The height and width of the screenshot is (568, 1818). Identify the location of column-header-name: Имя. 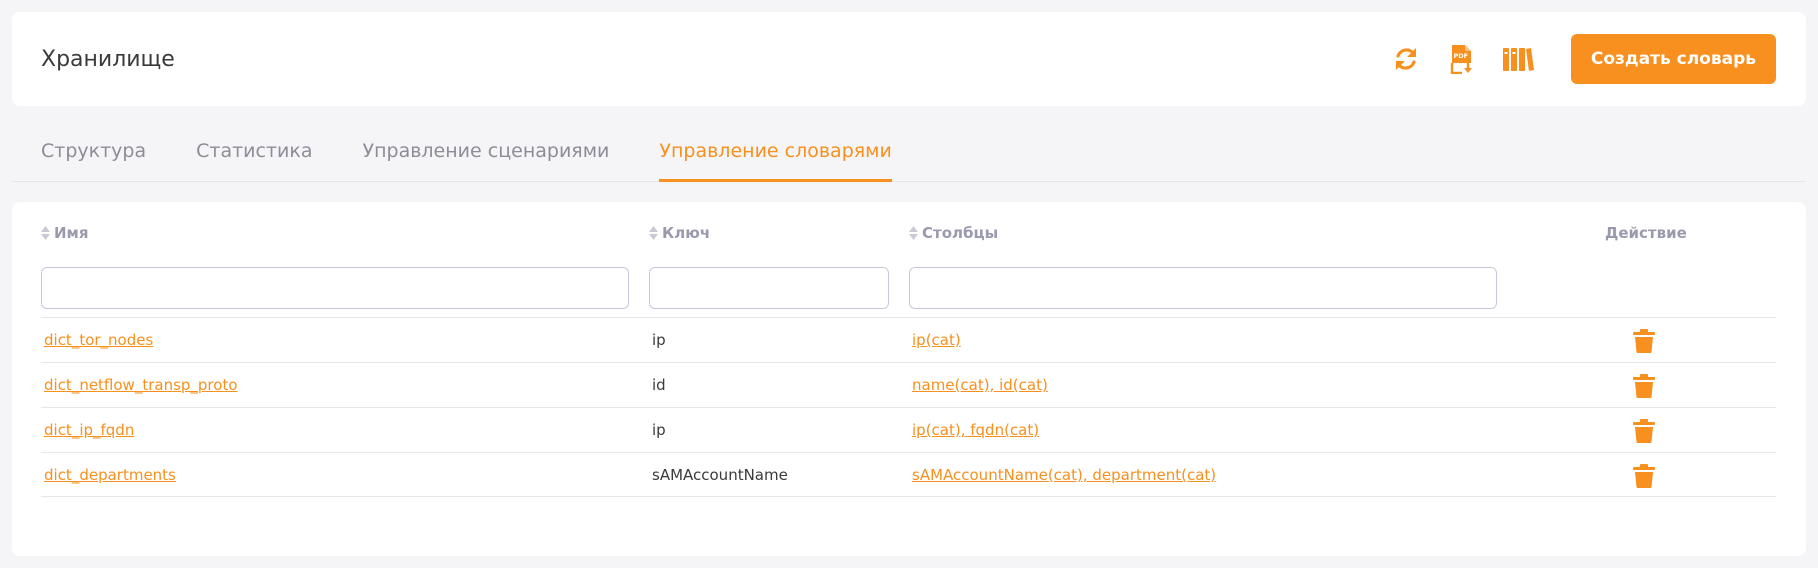
(64, 233).